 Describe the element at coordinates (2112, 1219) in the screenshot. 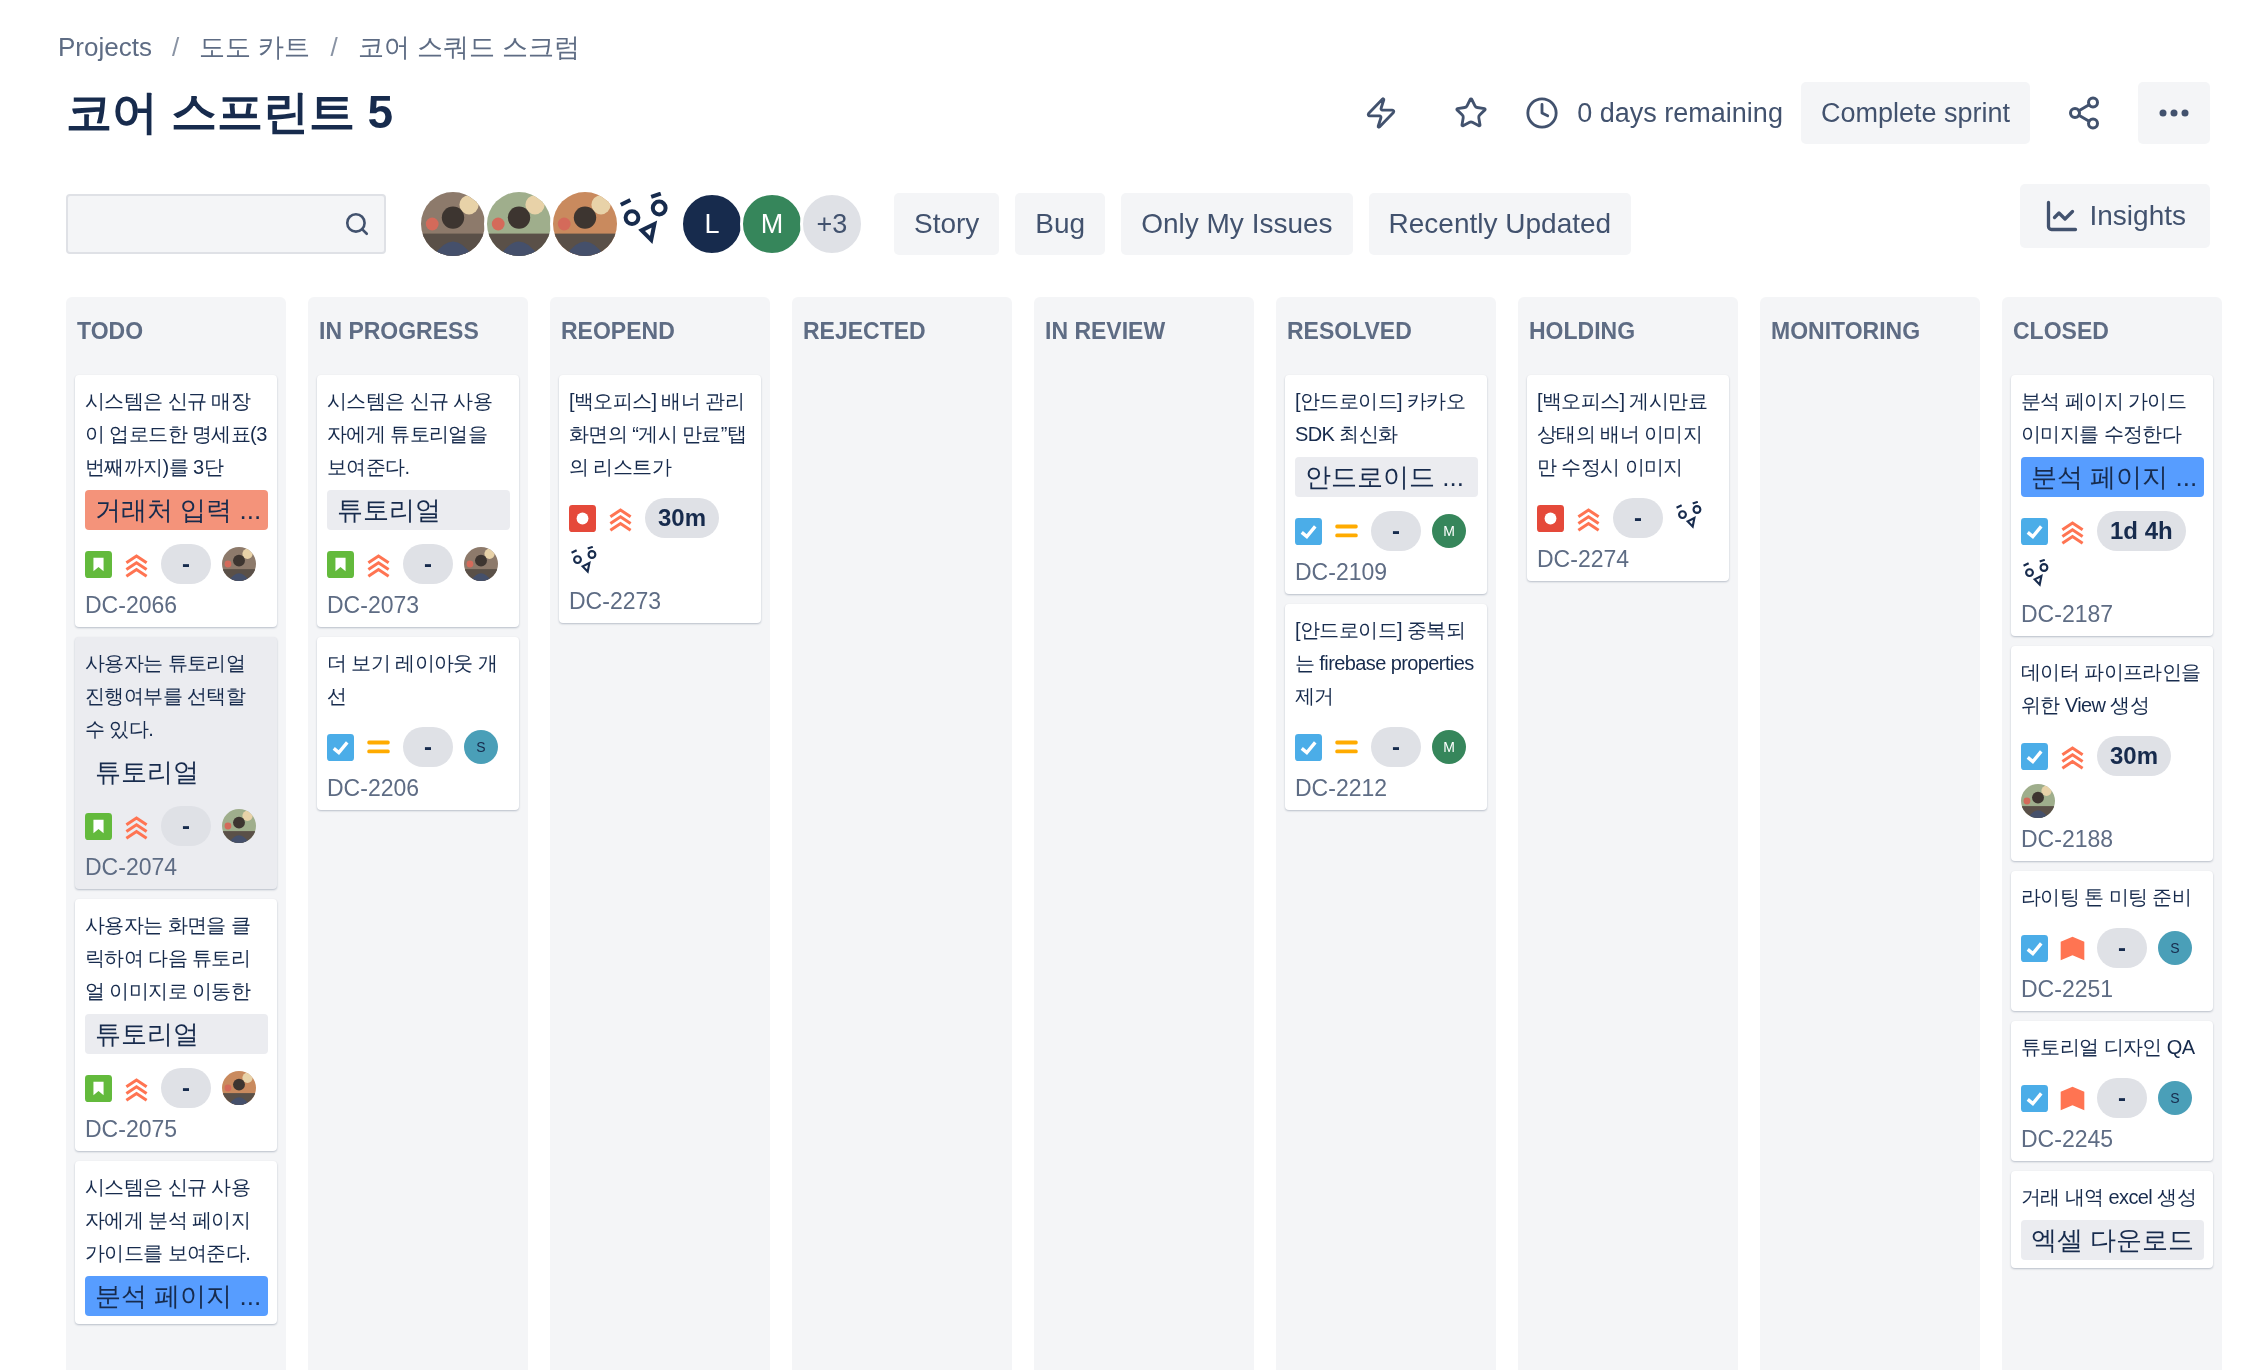

I see `issue-card: 거래 내역 excel 생성 엑셀 다운로드` at that location.